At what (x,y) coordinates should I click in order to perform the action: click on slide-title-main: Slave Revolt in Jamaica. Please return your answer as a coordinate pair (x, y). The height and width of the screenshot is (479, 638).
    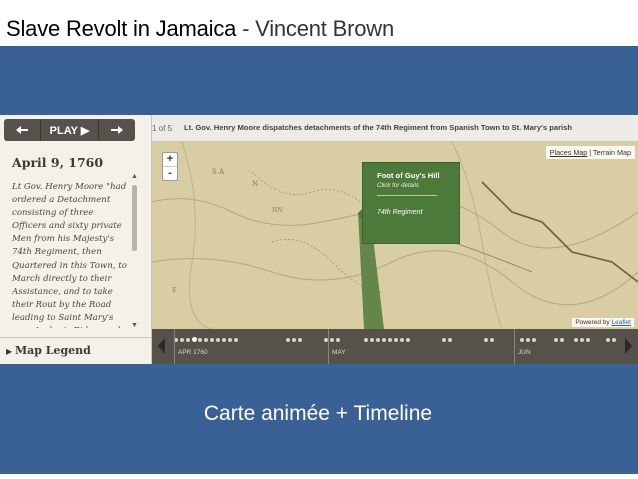
    Looking at the image, I should click on (121, 28).